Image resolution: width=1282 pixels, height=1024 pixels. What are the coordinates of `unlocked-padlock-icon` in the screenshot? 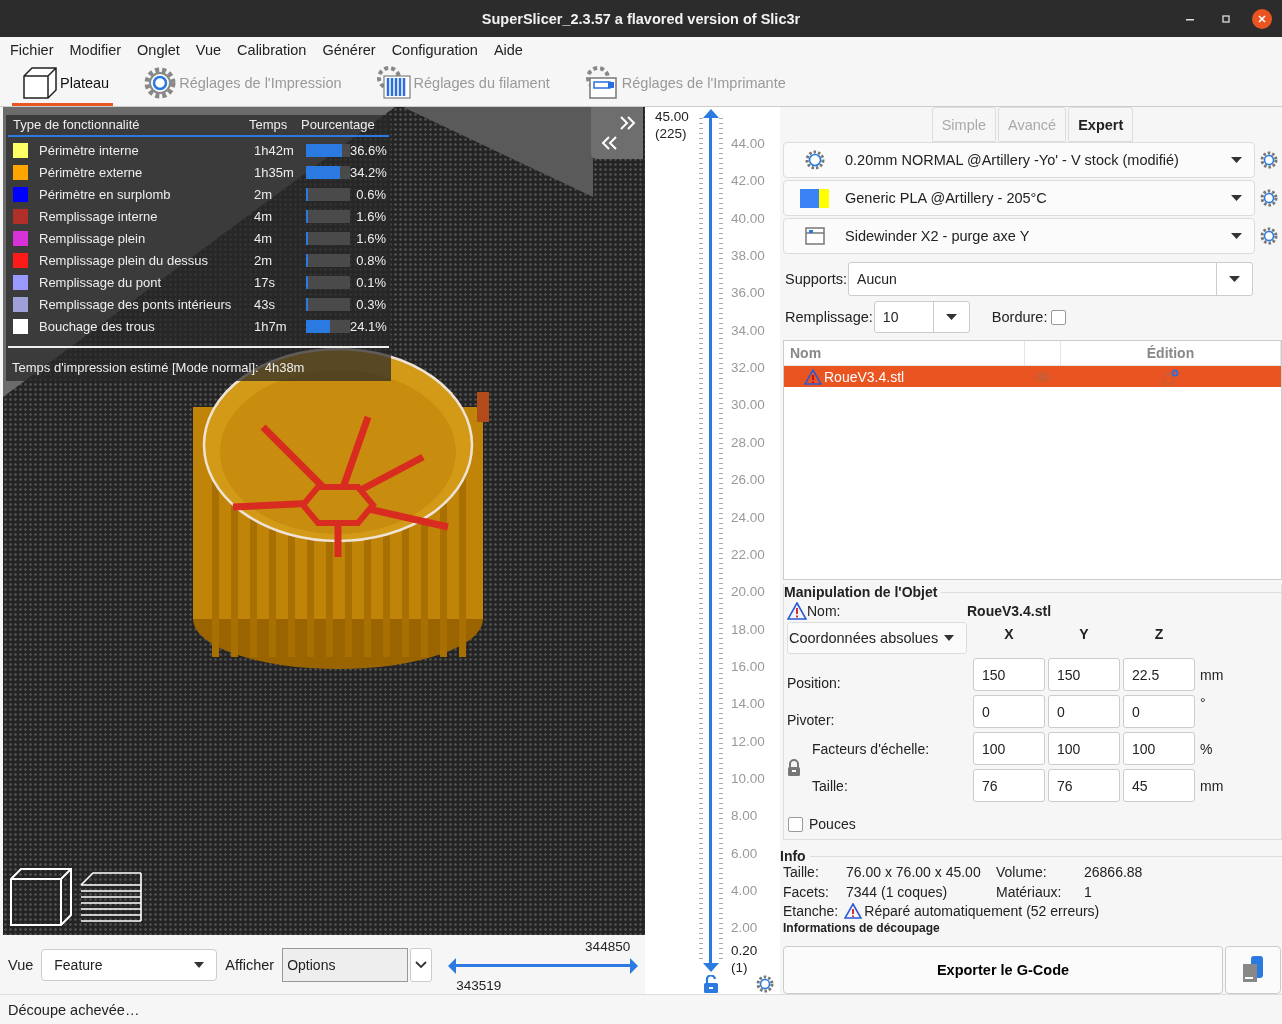 It's located at (711, 984).